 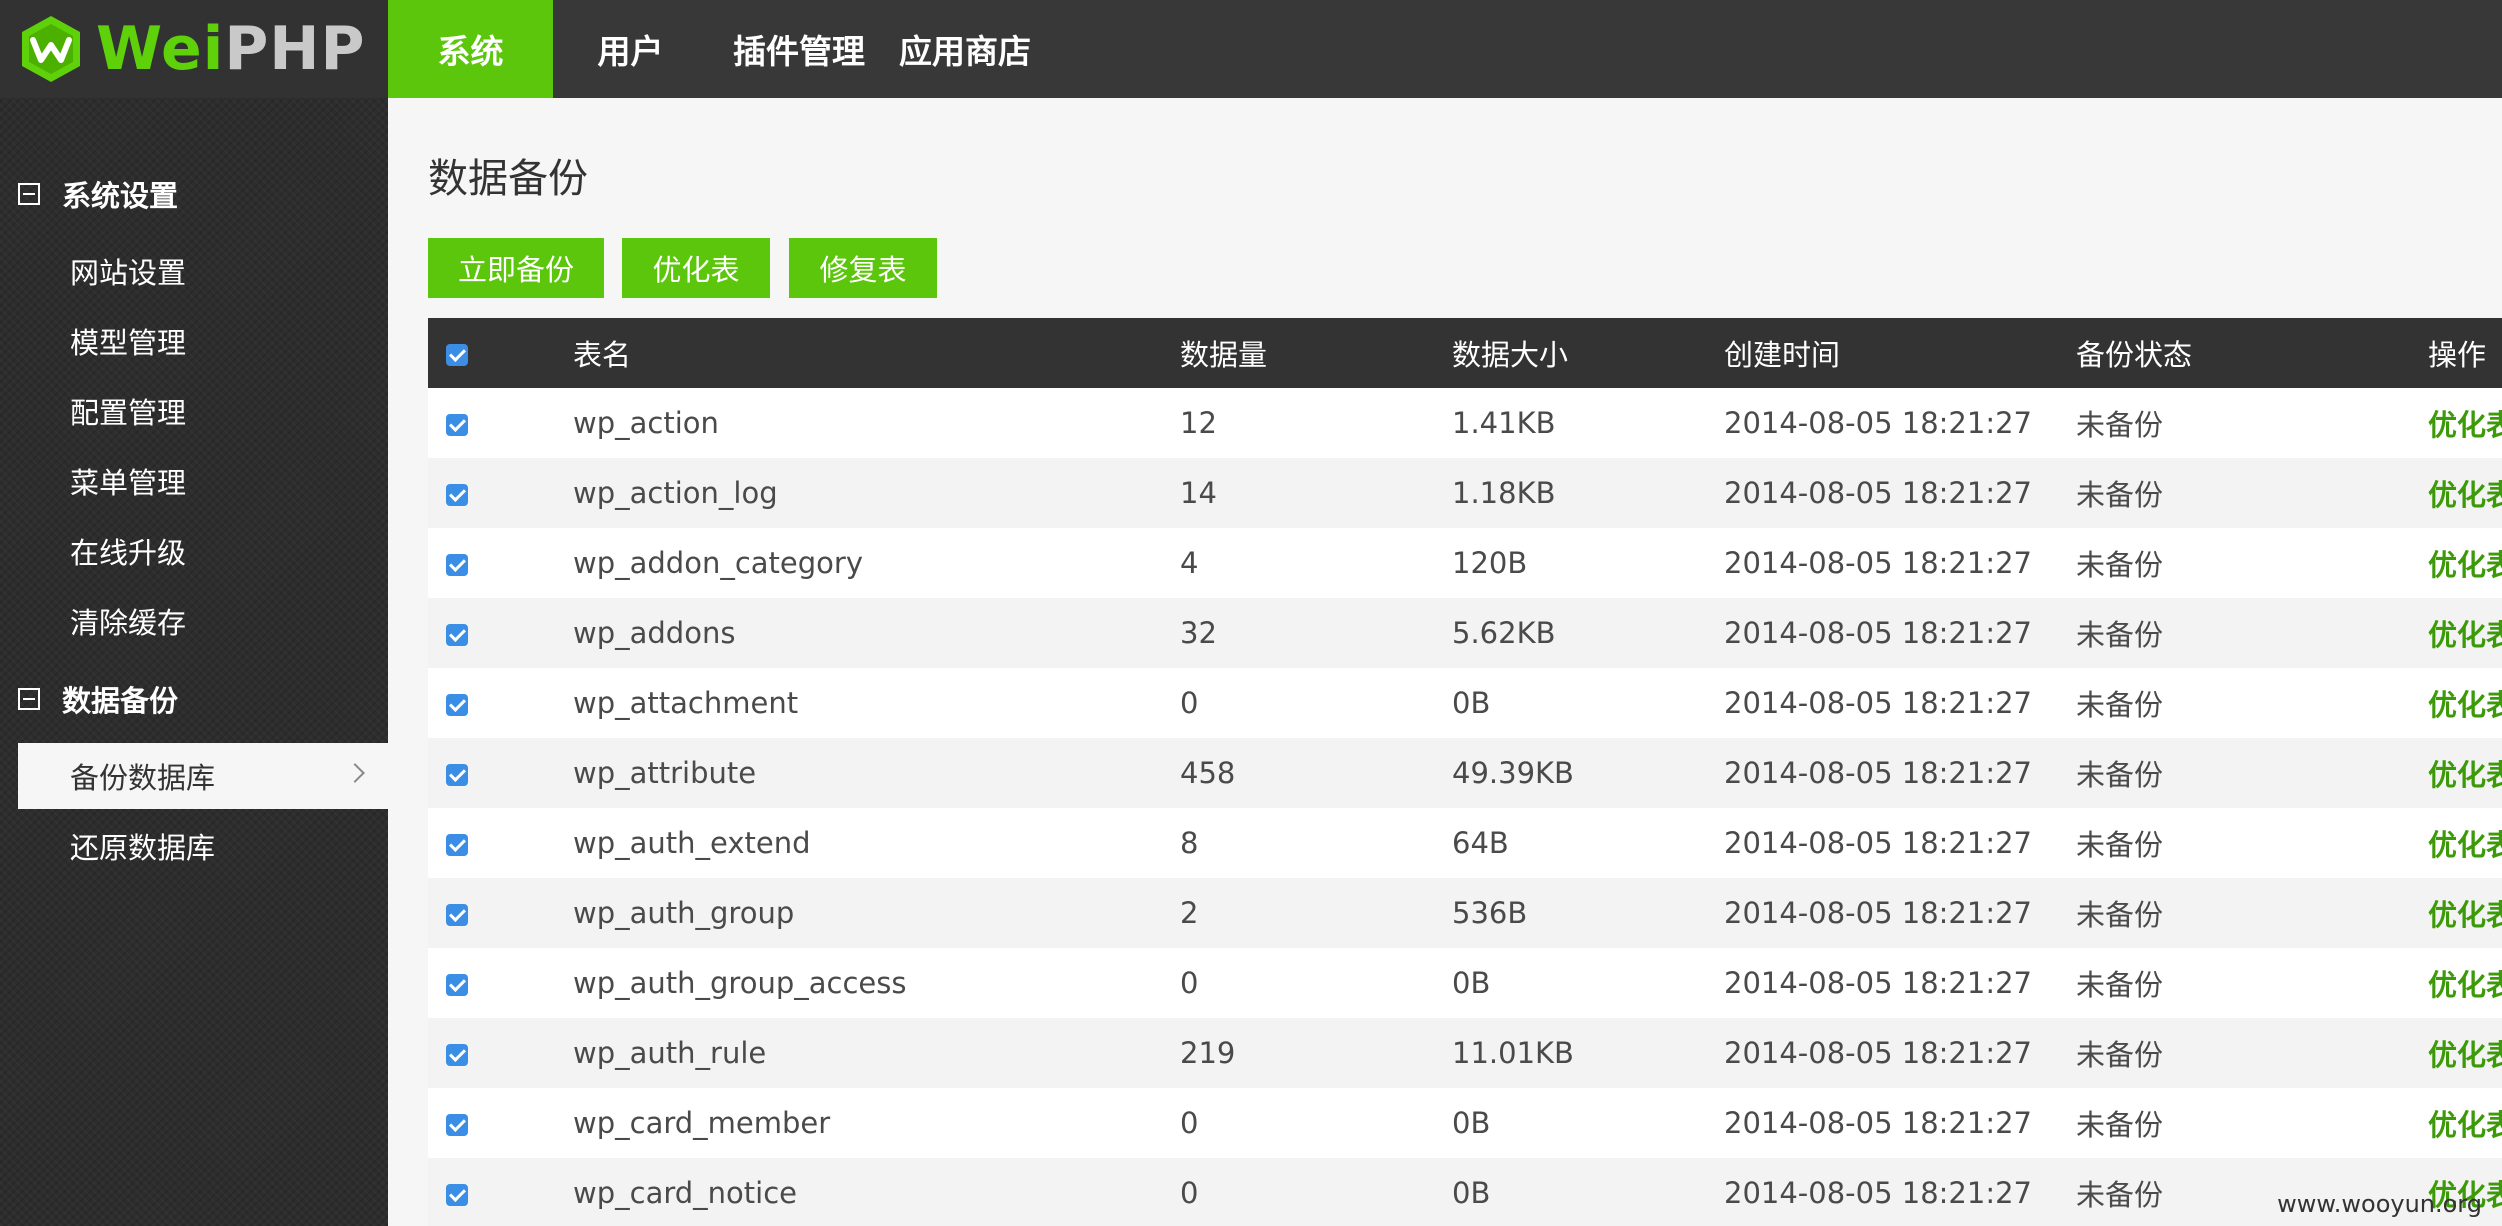 I want to click on sidebar-item-clear-cache: 清除缓存, so click(x=203, y=621).